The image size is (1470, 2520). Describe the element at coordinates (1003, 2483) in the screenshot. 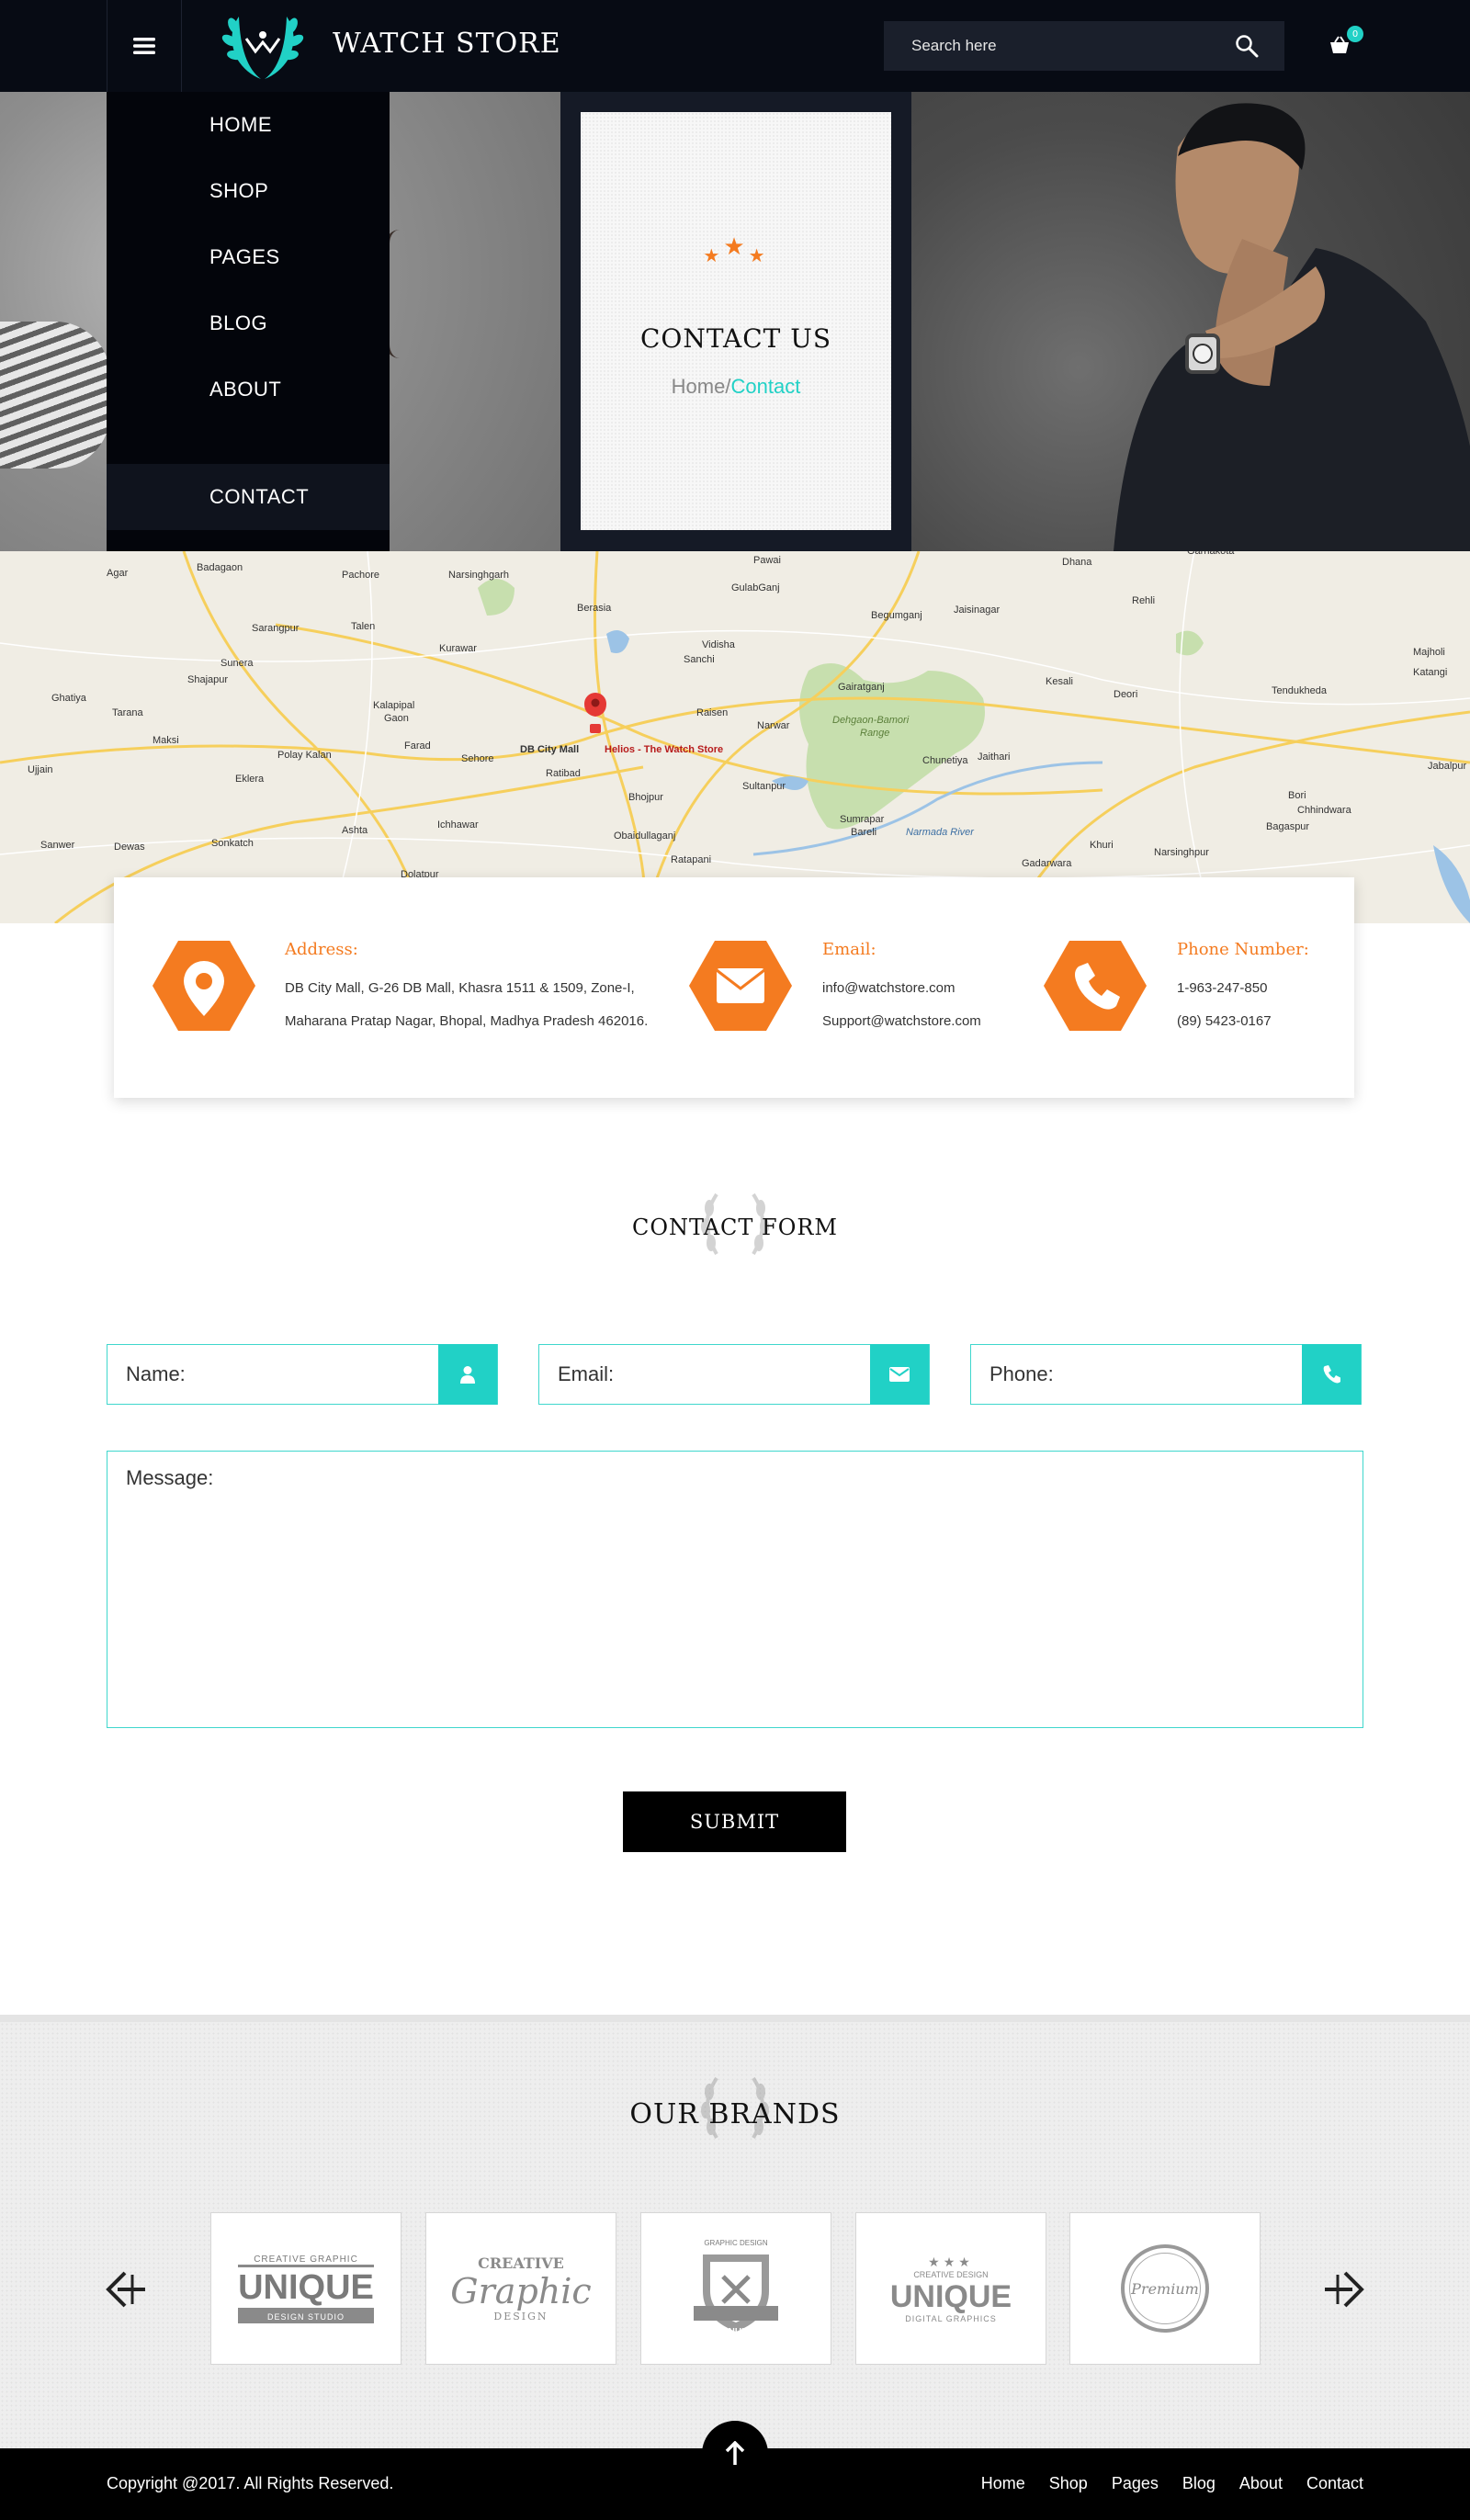

I see `footer-link-home: Home` at that location.